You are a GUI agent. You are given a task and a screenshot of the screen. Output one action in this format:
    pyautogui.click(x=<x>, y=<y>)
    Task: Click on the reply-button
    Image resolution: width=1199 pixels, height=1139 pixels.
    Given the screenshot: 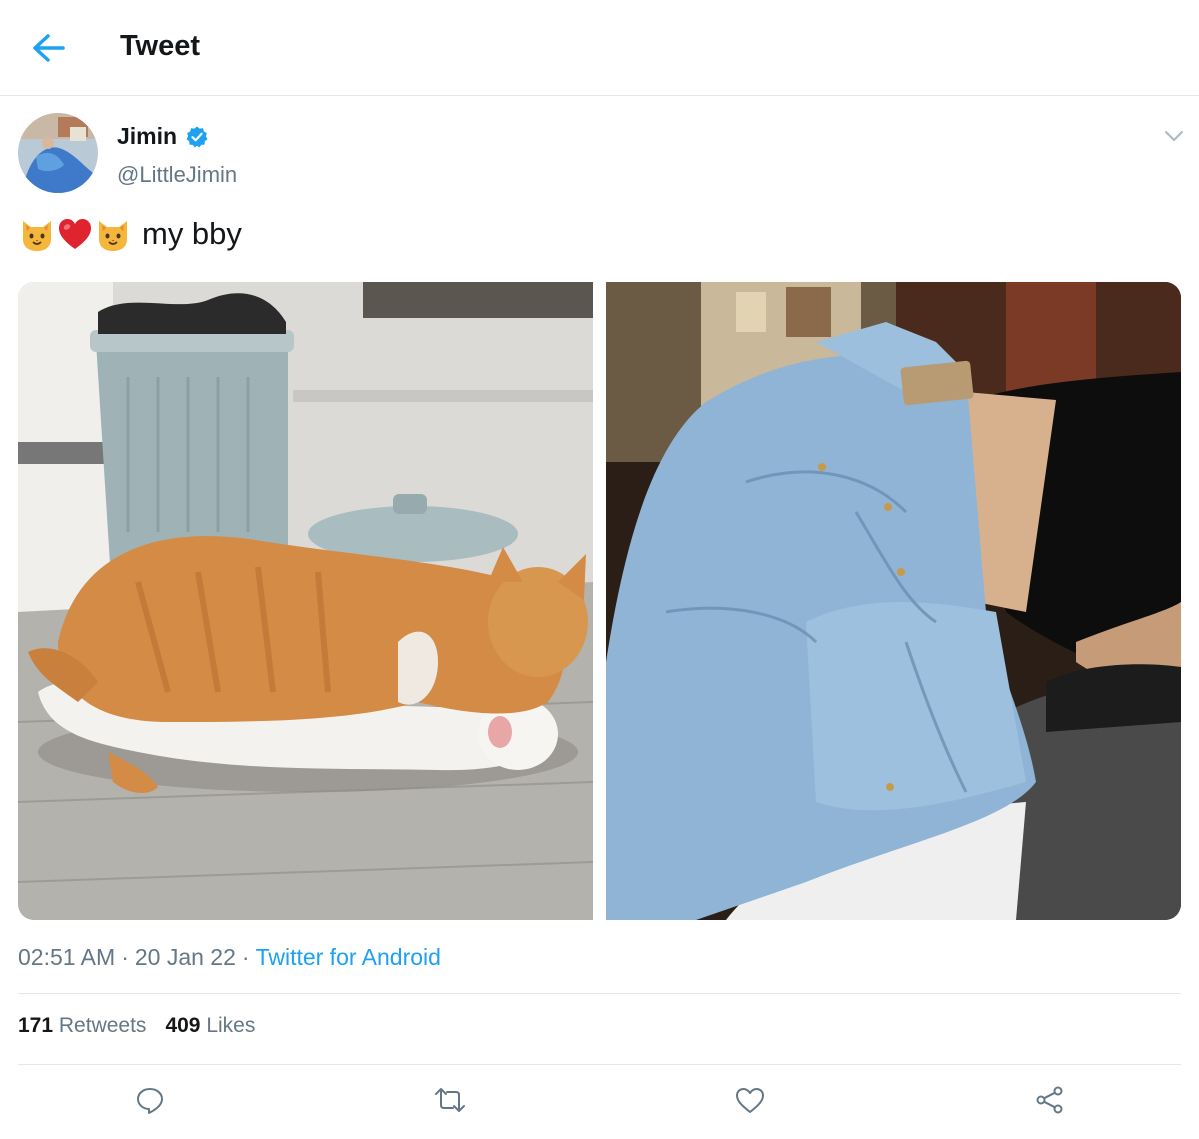 What is the action you would take?
    pyautogui.click(x=150, y=1100)
    